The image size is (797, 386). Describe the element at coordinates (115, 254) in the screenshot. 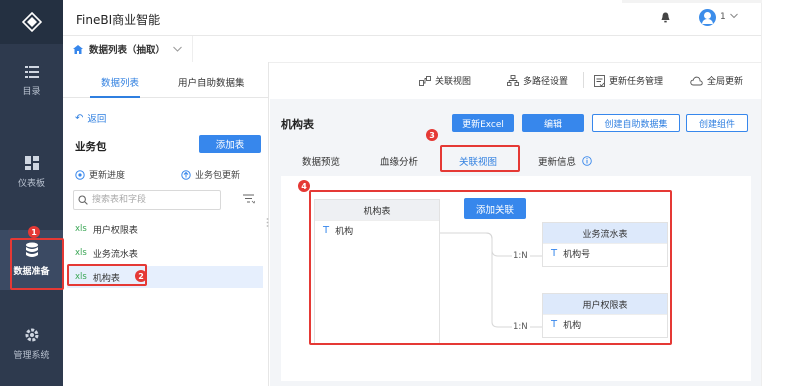

I see `table-name: 业务流水表` at that location.